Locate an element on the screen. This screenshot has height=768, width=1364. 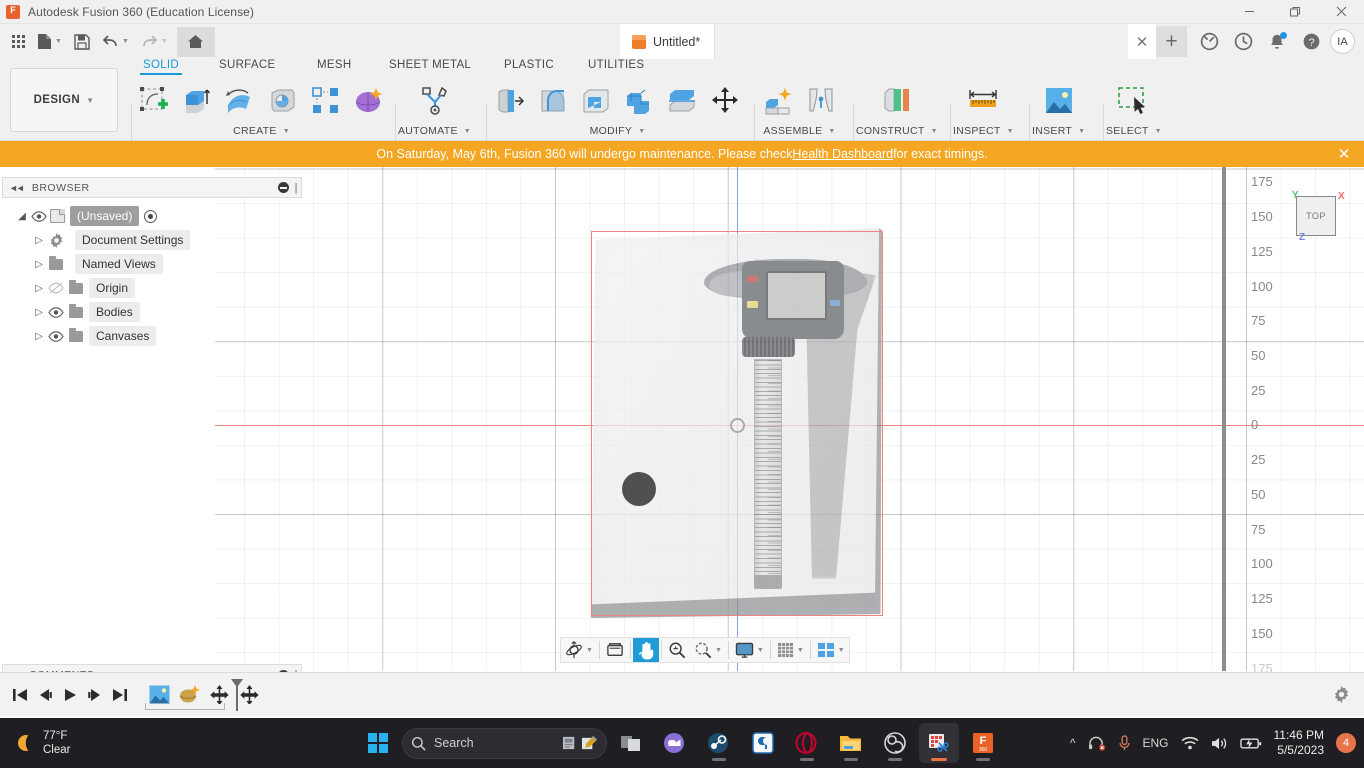
tray-expand-chevron: ^ is located at coordinates (1073, 743).